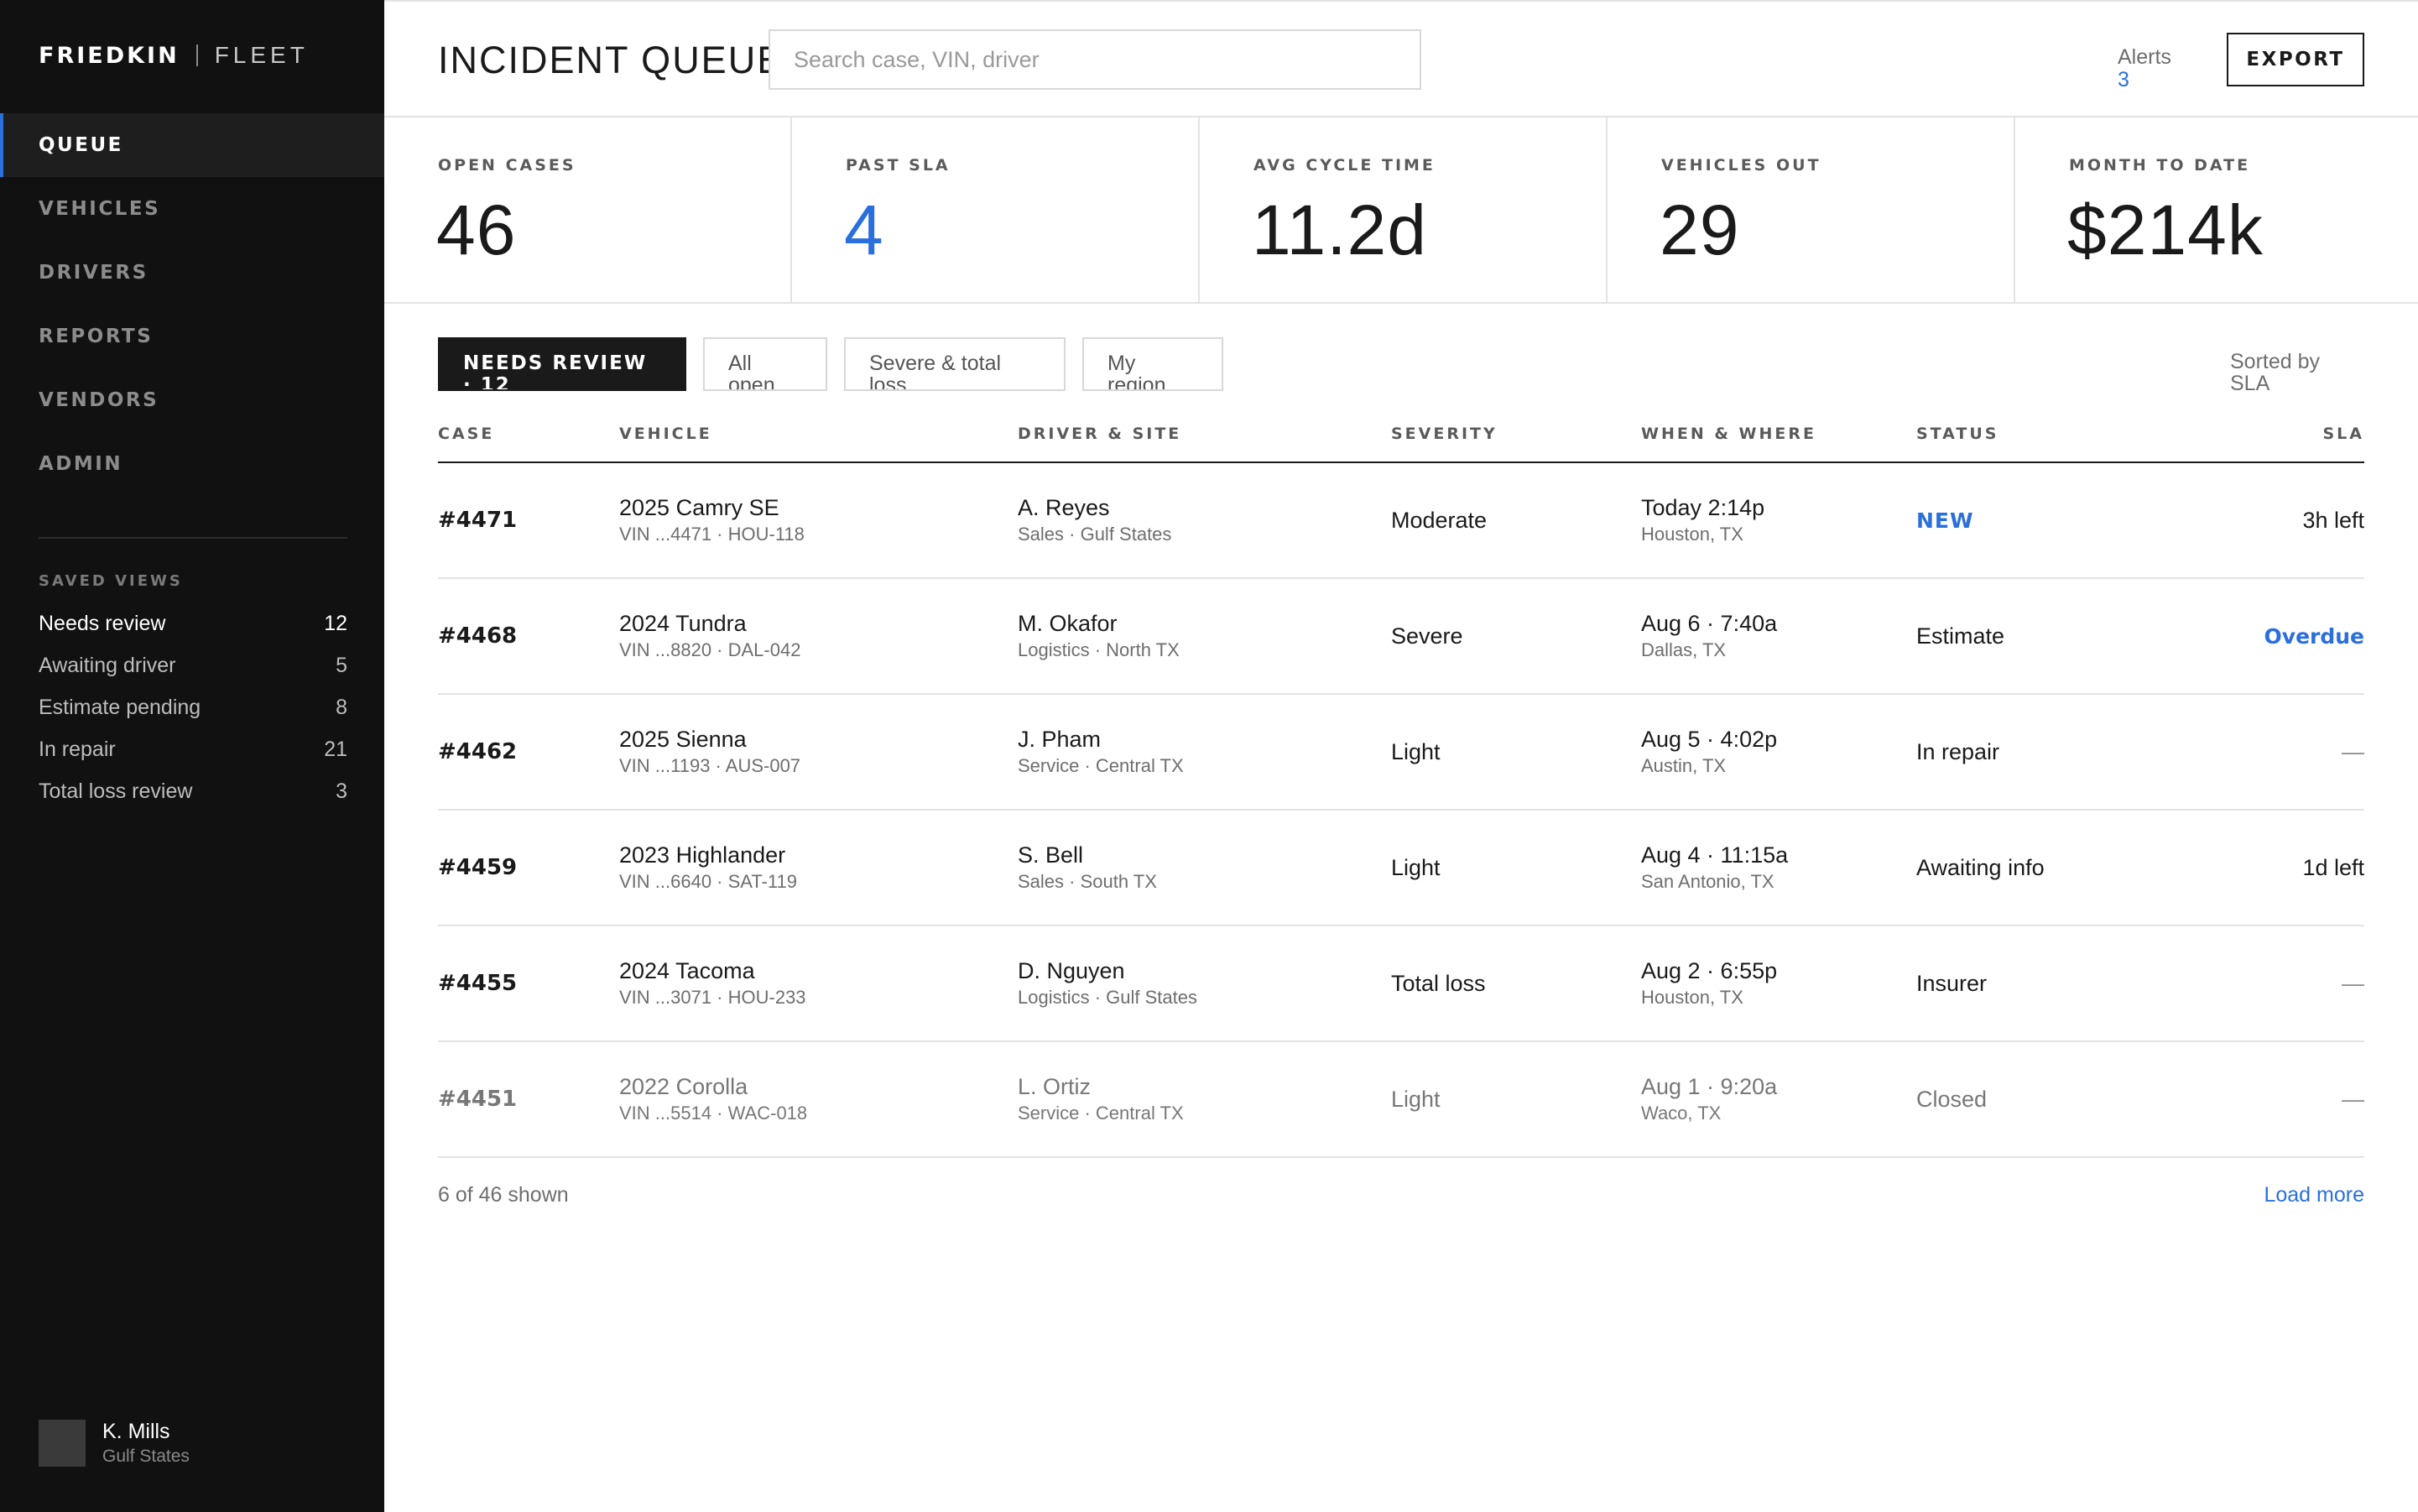  Describe the element at coordinates (1709, 1099) in the screenshot. I see `when-where-cell: Aug 1 · 9:20a Waco, TX` at that location.